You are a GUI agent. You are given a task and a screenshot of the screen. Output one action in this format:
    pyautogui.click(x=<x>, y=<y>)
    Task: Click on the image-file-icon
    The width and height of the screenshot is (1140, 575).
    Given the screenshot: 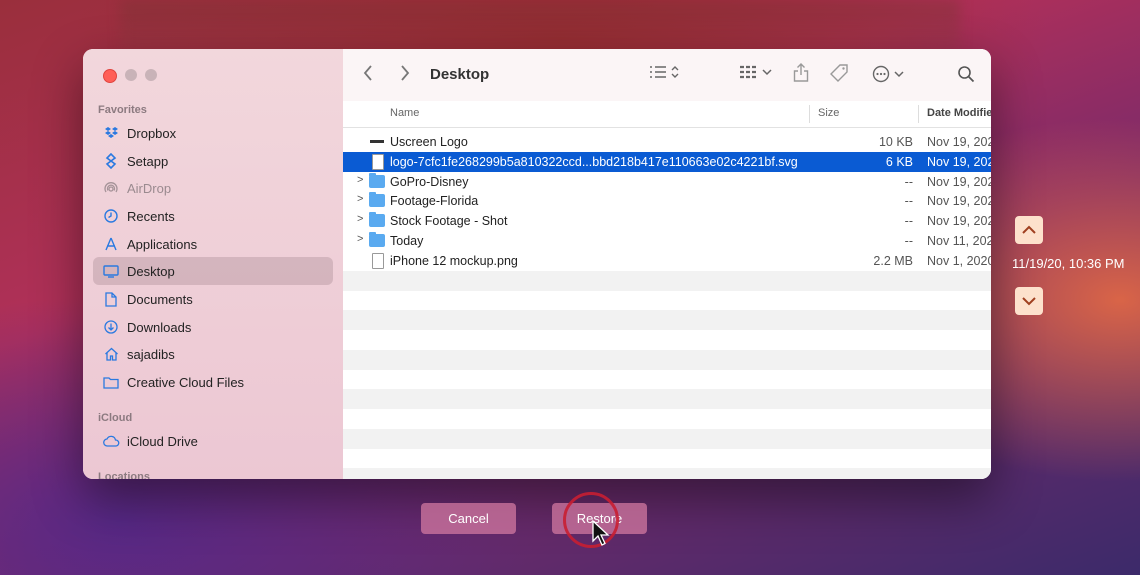 What is the action you would take?
    pyautogui.click(x=377, y=141)
    